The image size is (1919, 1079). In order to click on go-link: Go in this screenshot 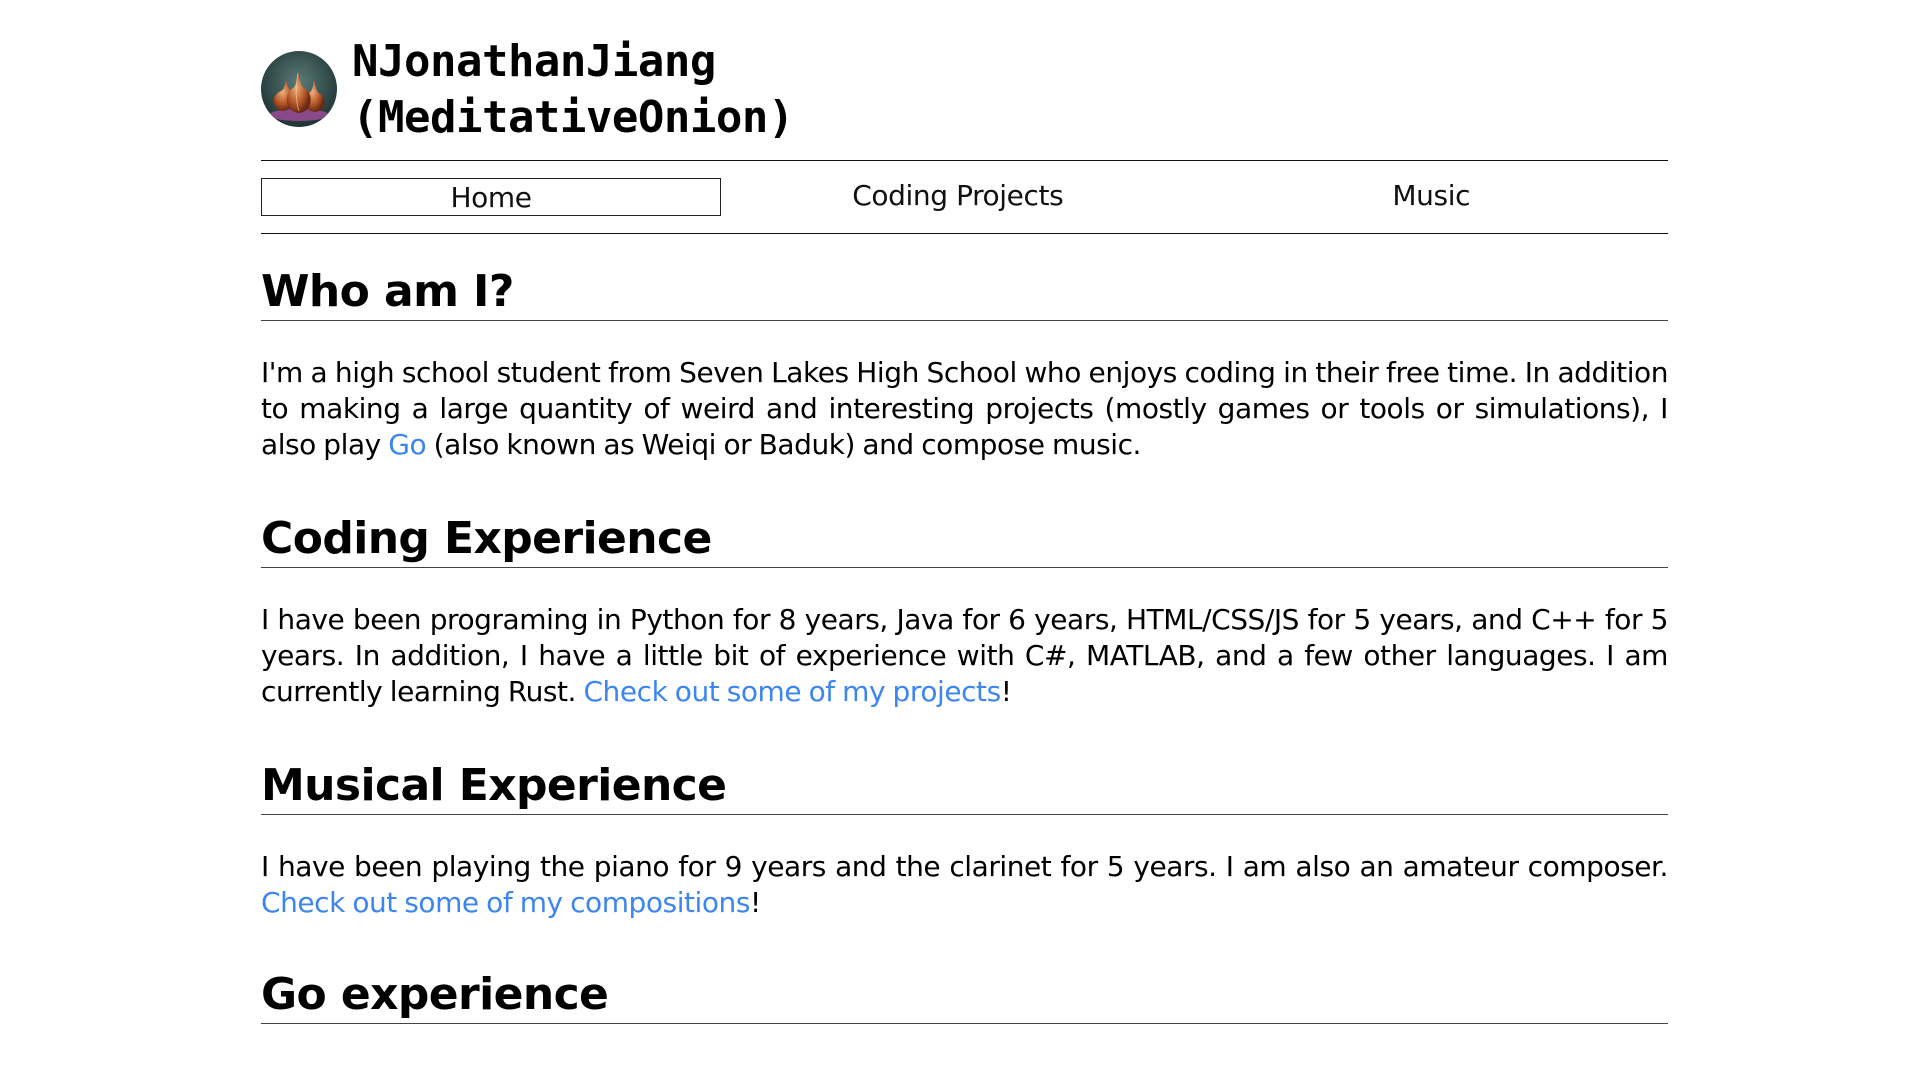, I will do `click(407, 444)`.